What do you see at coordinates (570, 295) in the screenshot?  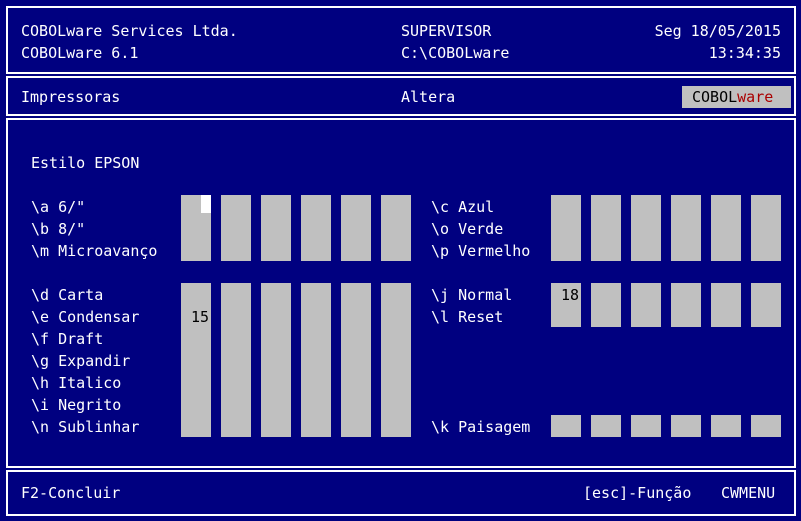 I see `normal-value: 18` at bounding box center [570, 295].